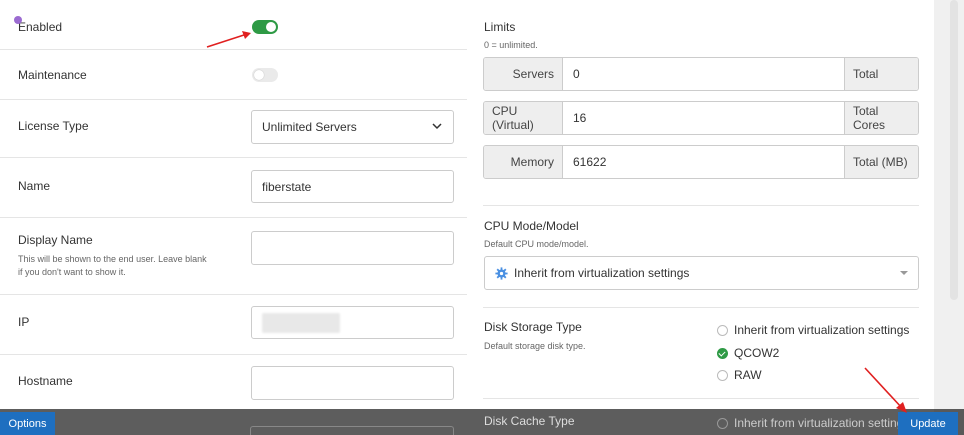 This screenshot has width=964, height=435. I want to click on name-input: fiberstate, so click(352, 186).